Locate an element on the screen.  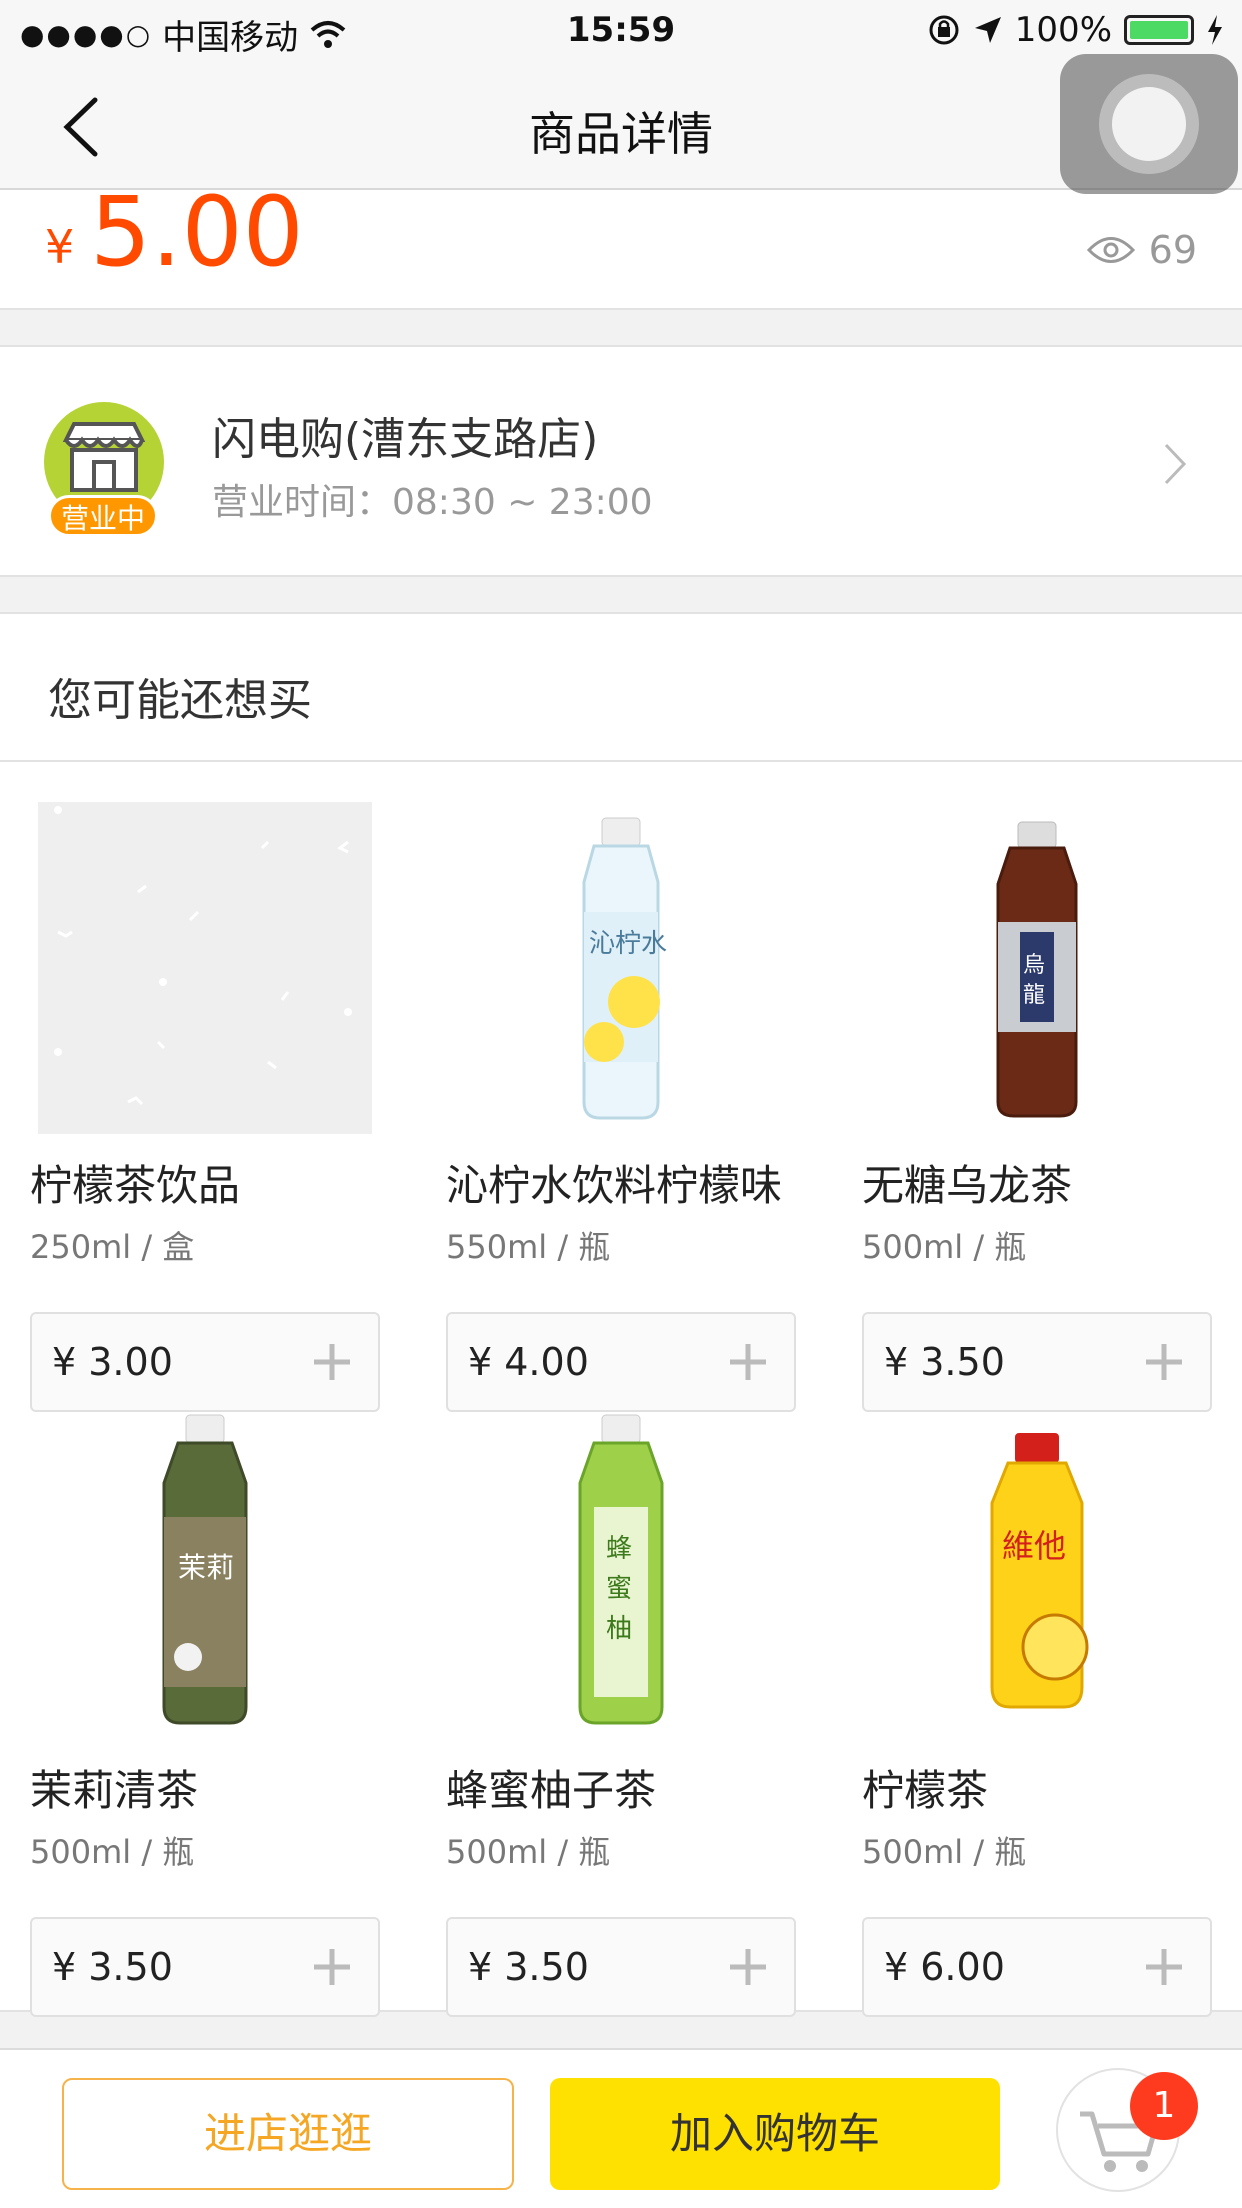
product-image: 蜂 蜜 柚 is located at coordinates (621, 1573).